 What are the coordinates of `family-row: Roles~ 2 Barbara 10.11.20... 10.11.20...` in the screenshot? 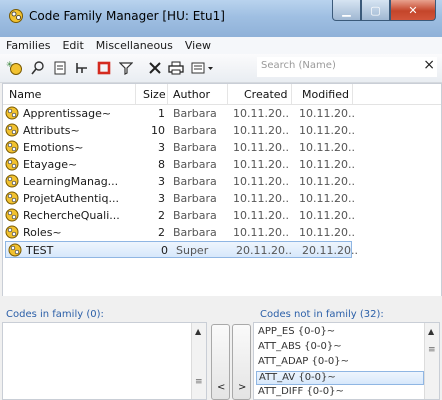 It's located at (179, 232).